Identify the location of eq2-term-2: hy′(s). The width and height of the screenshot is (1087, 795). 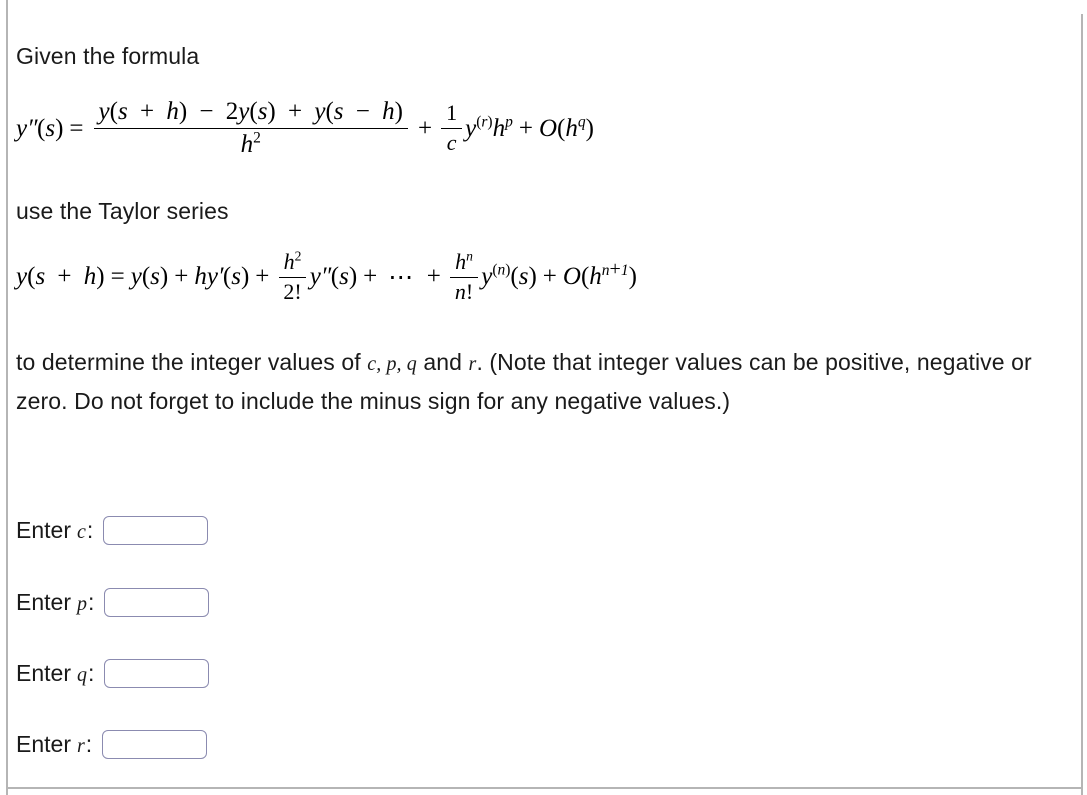
(222, 277).